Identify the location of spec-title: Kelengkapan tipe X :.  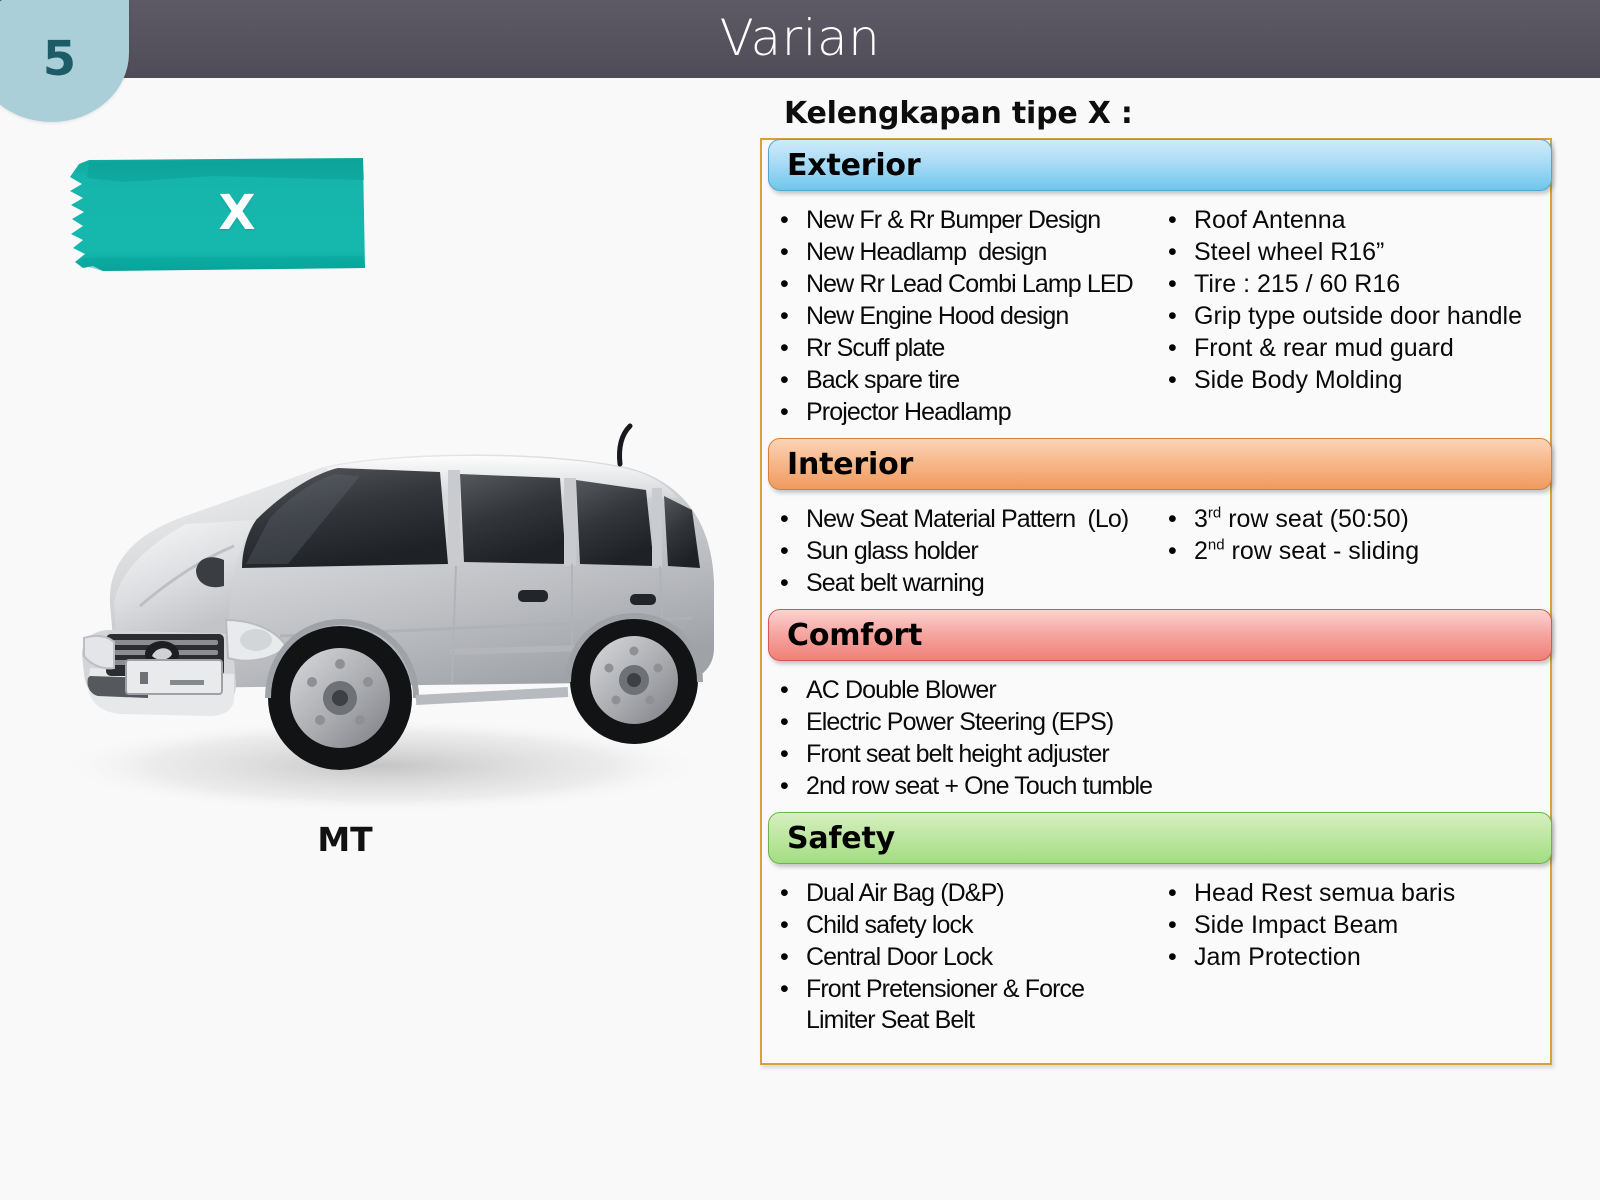
(958, 113).